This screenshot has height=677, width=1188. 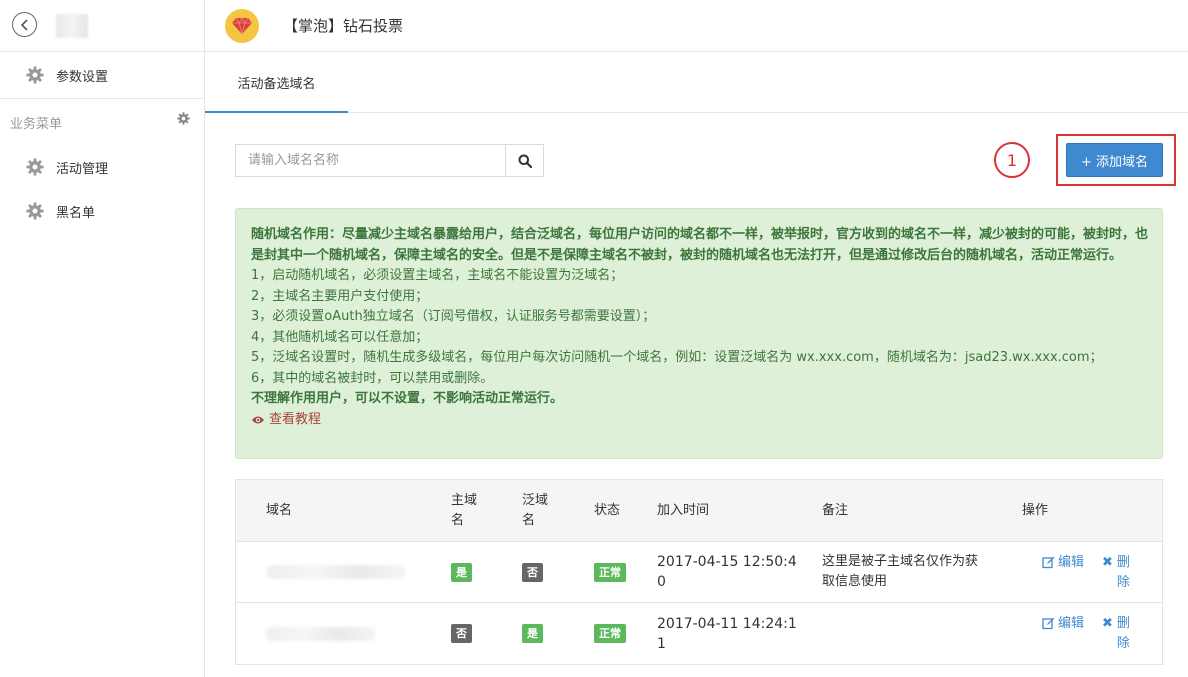 I want to click on blurred-logo, so click(x=72, y=26).